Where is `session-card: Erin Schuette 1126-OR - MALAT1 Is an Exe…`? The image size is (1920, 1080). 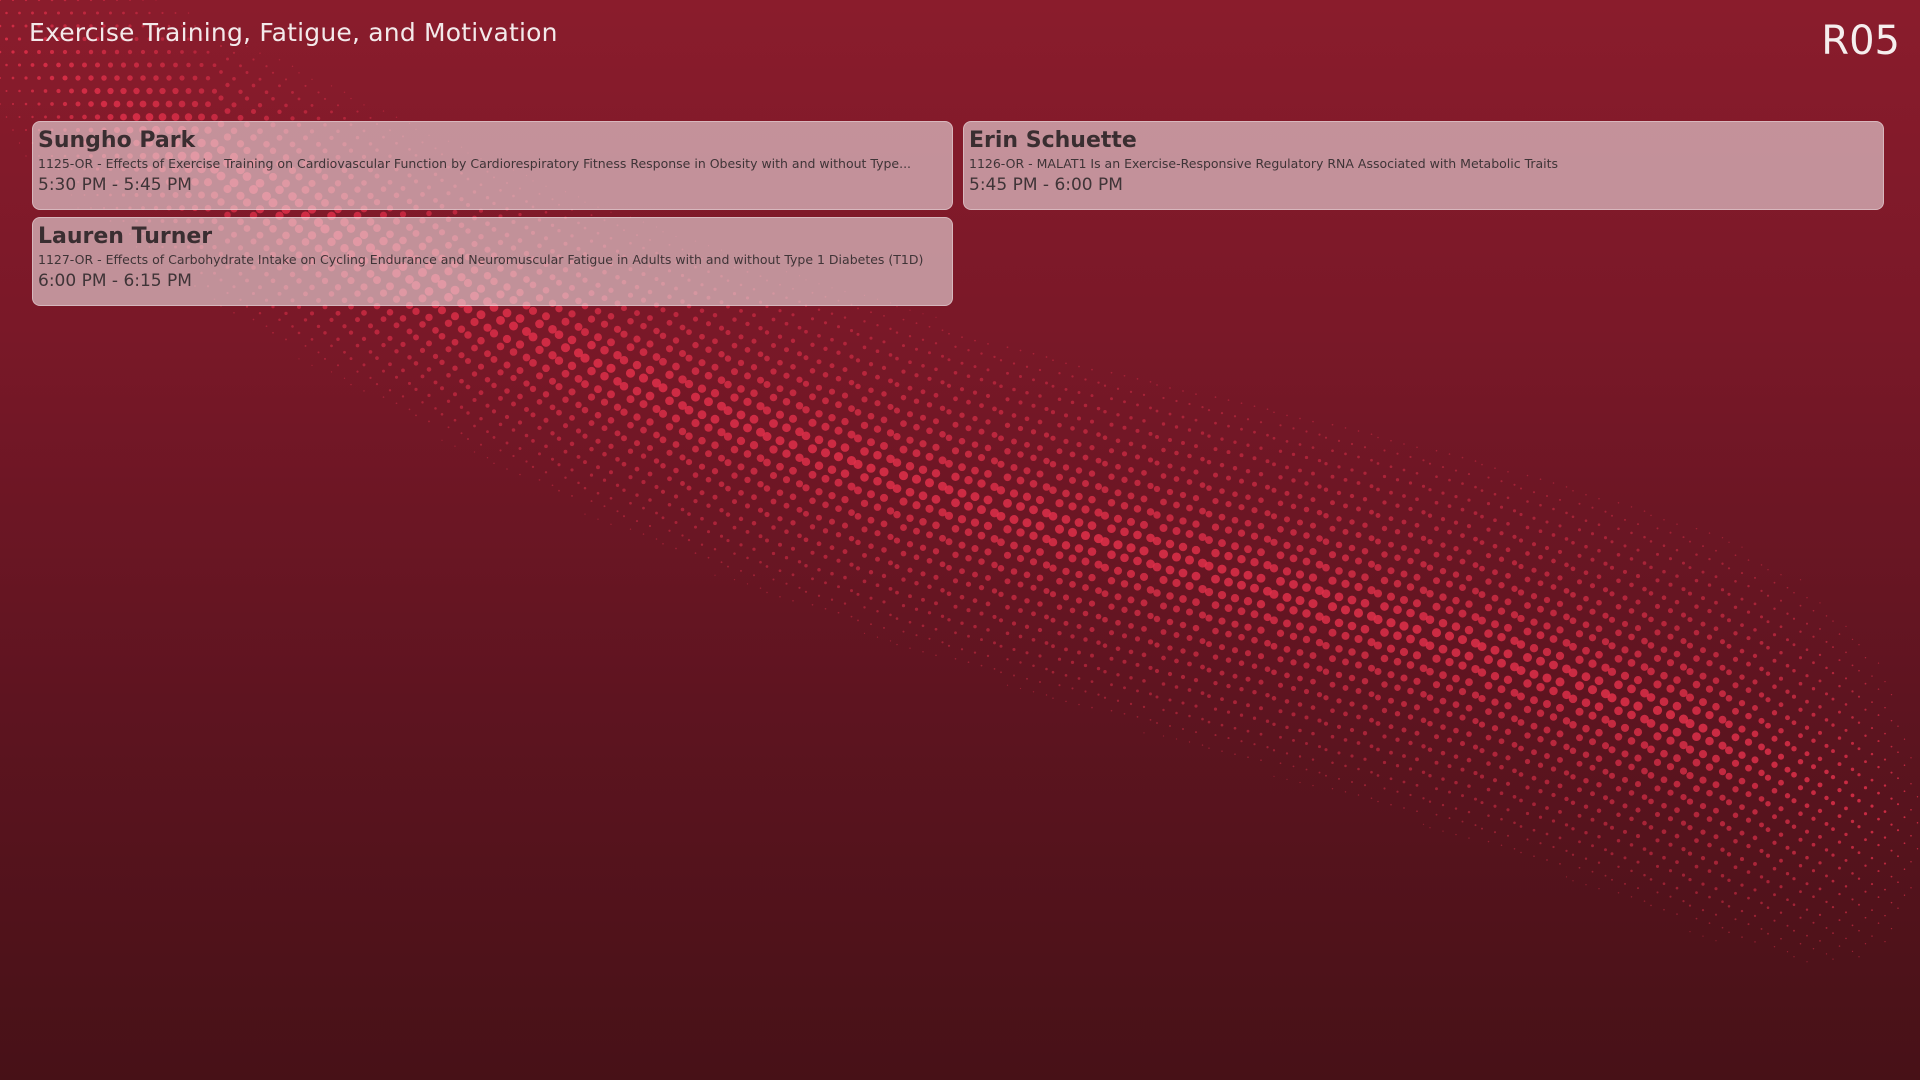
session-card: Erin Schuette 1126-OR - MALAT1 Is an Exe… is located at coordinates (1423, 165).